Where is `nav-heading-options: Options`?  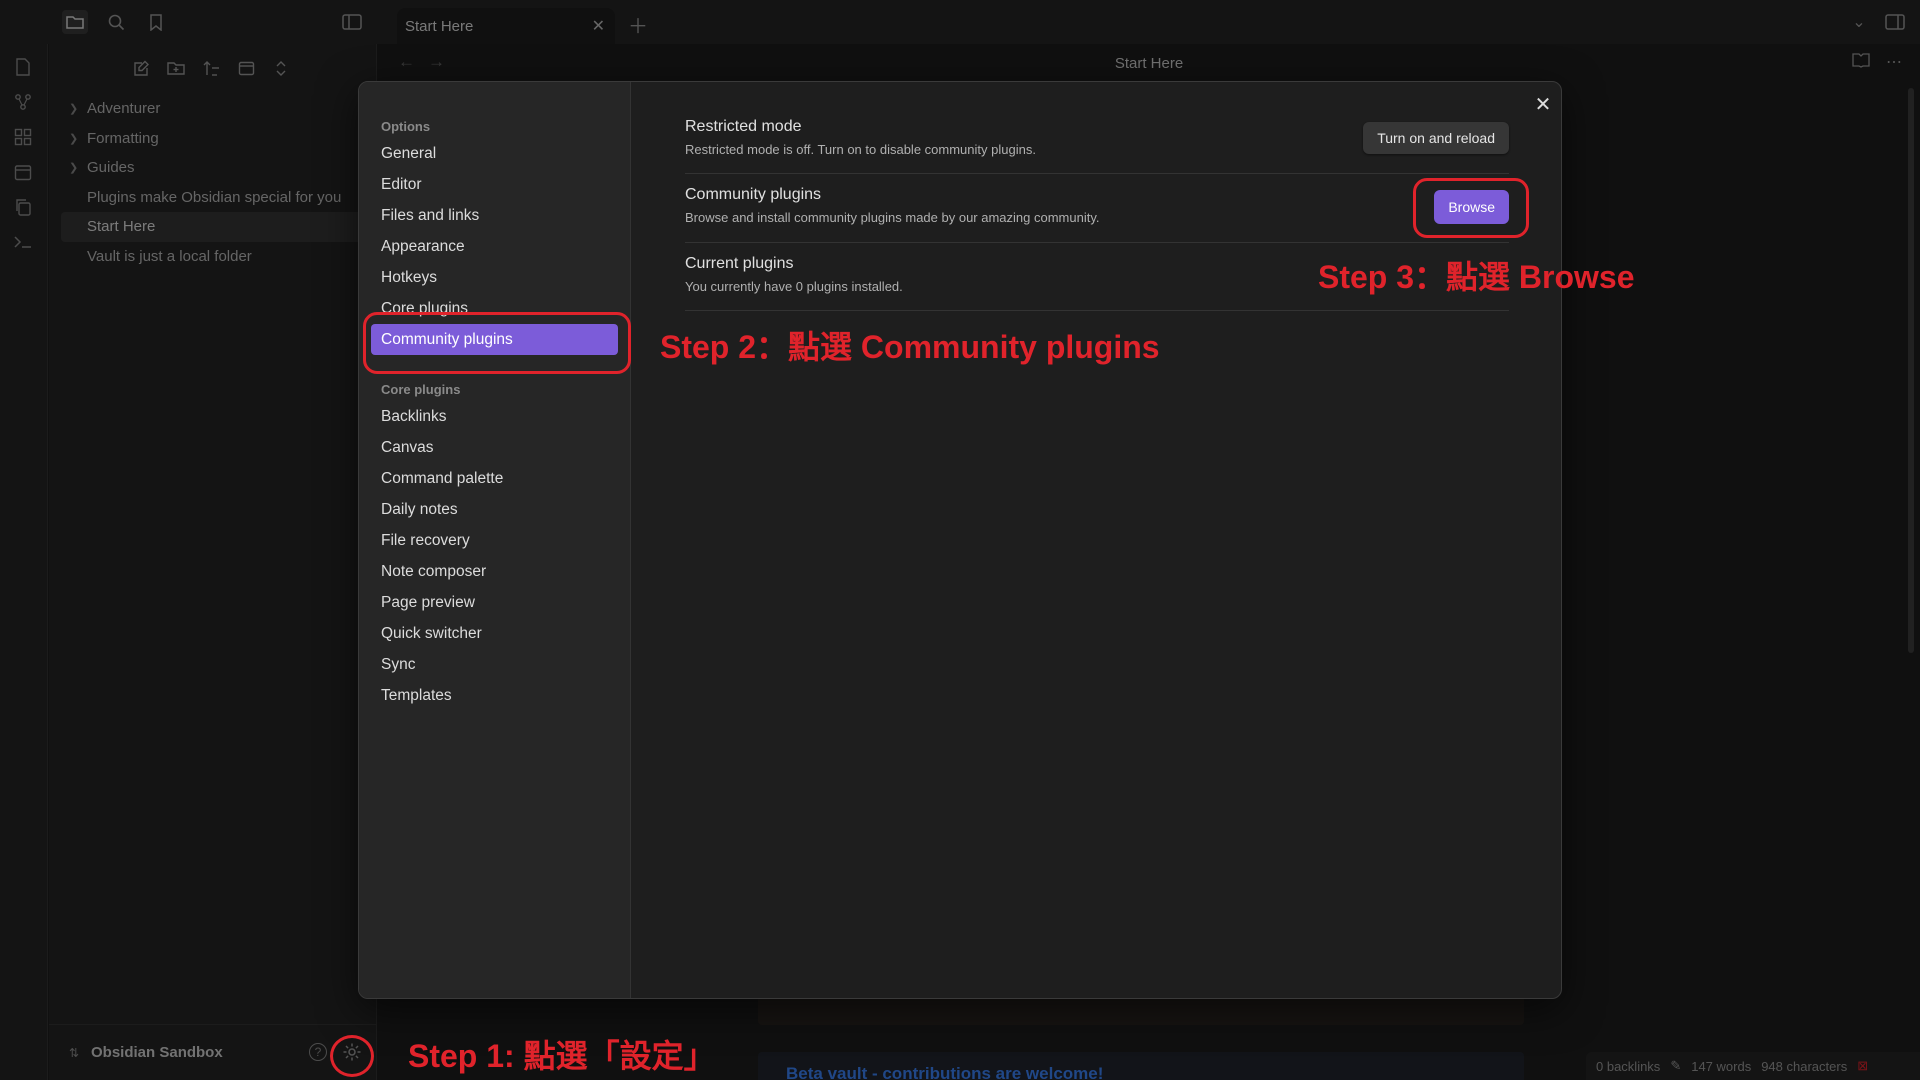
nav-heading-options: Options is located at coordinates (406, 126).